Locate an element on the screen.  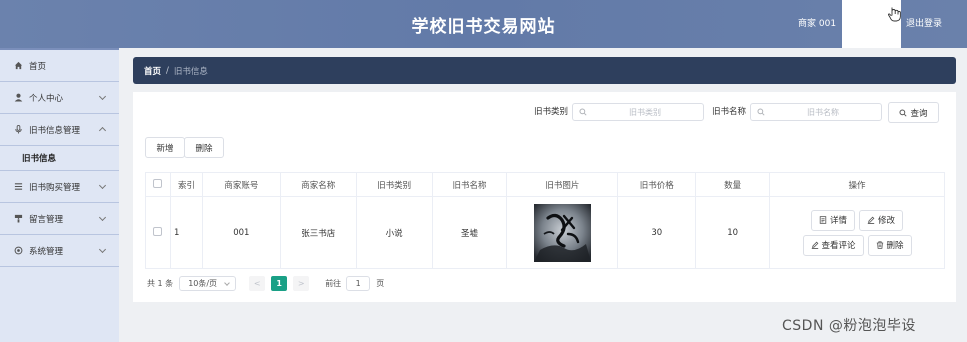
page-size-value: 10条/页 is located at coordinates (203, 283).